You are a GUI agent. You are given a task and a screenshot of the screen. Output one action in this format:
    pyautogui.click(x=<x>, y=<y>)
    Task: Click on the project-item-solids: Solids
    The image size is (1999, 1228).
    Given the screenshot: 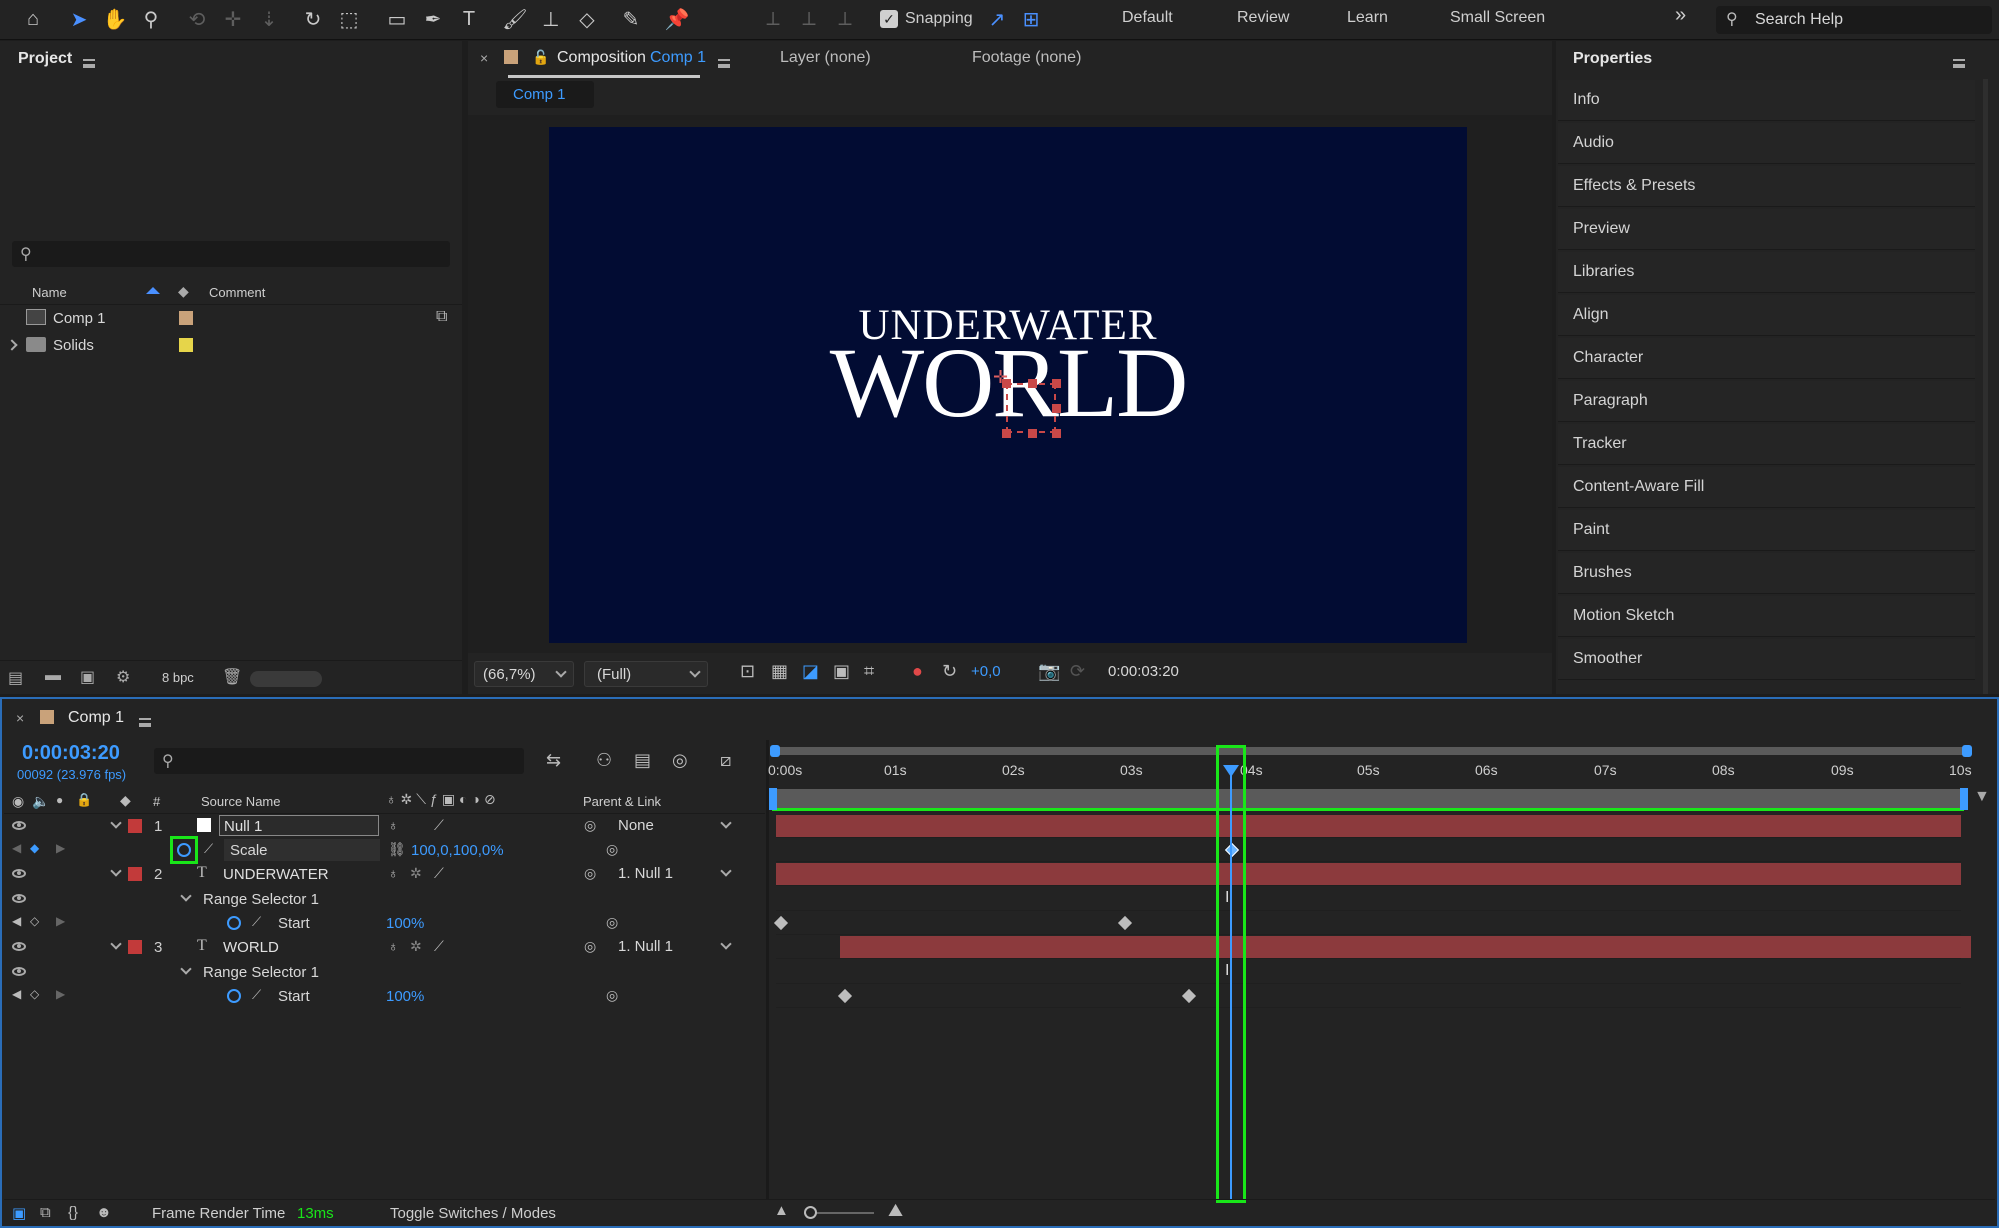 What is the action you would take?
    pyautogui.click(x=231, y=345)
    